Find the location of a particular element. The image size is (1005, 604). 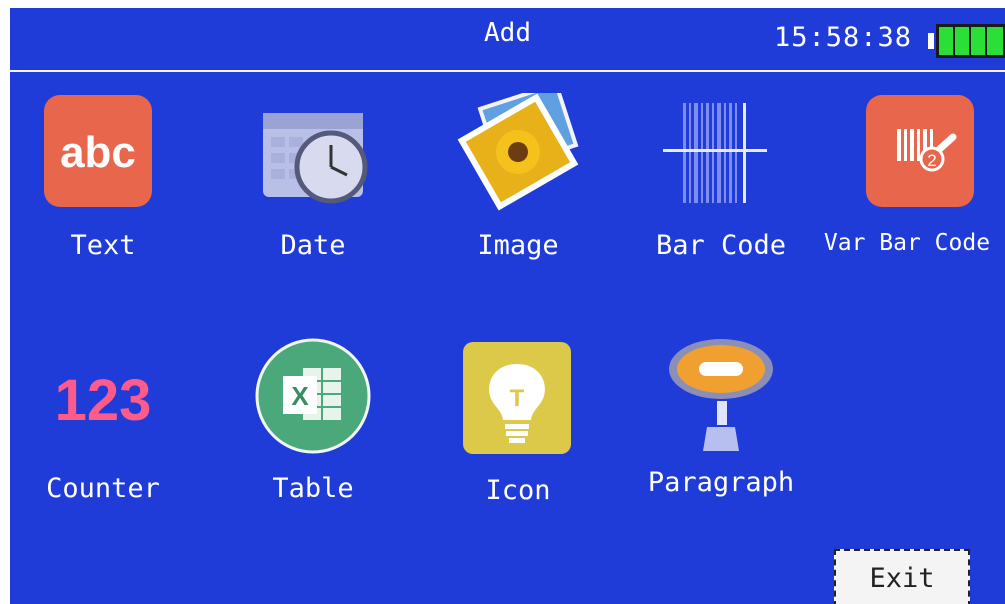

tile-image-label: Image is located at coordinates (518, 245).